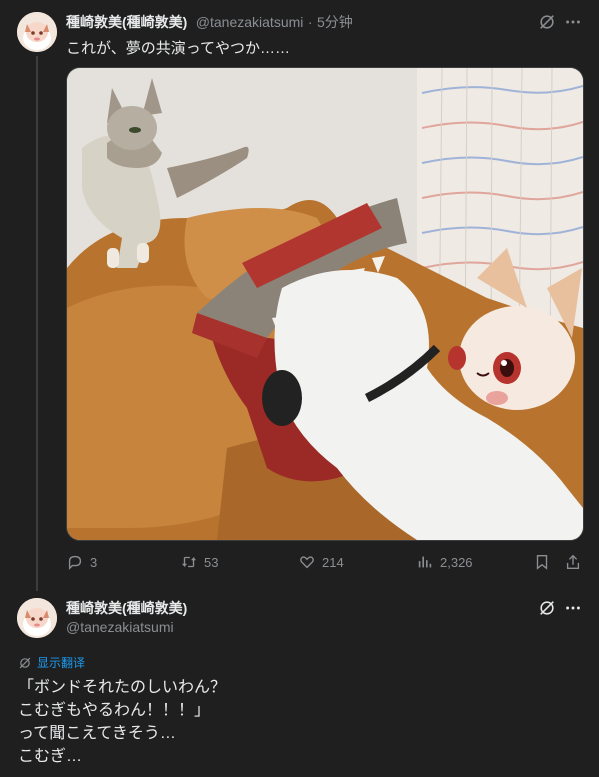 This screenshot has height=777, width=599. I want to click on tweet-header: 種崎敦美(種崎敦美) @tanezakiatsumi · 5分钟, so click(209, 22).